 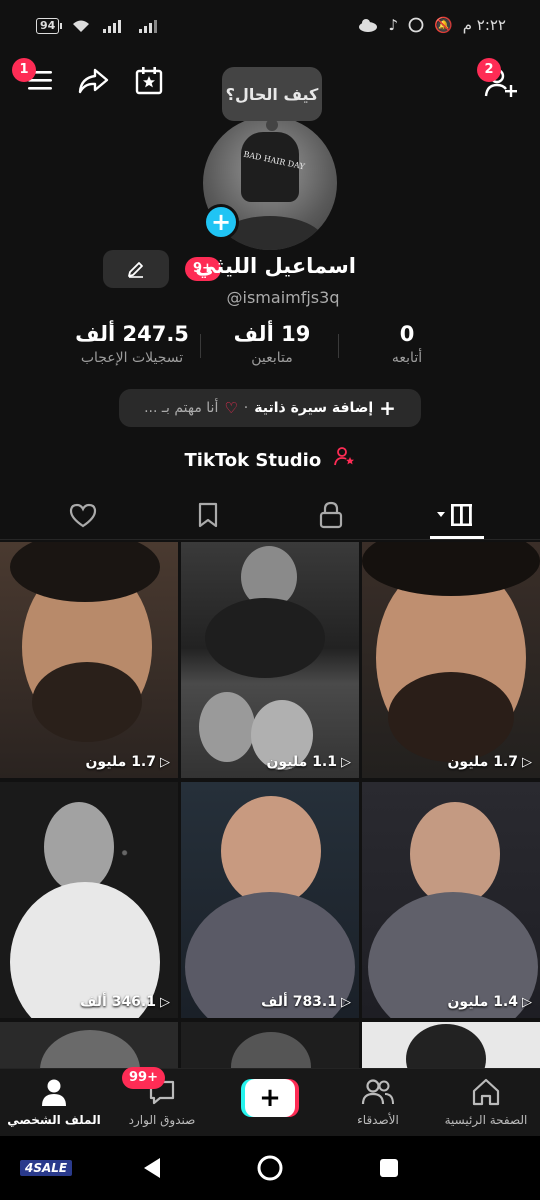 What do you see at coordinates (208, 515) in the screenshot?
I see `tab-saved` at bounding box center [208, 515].